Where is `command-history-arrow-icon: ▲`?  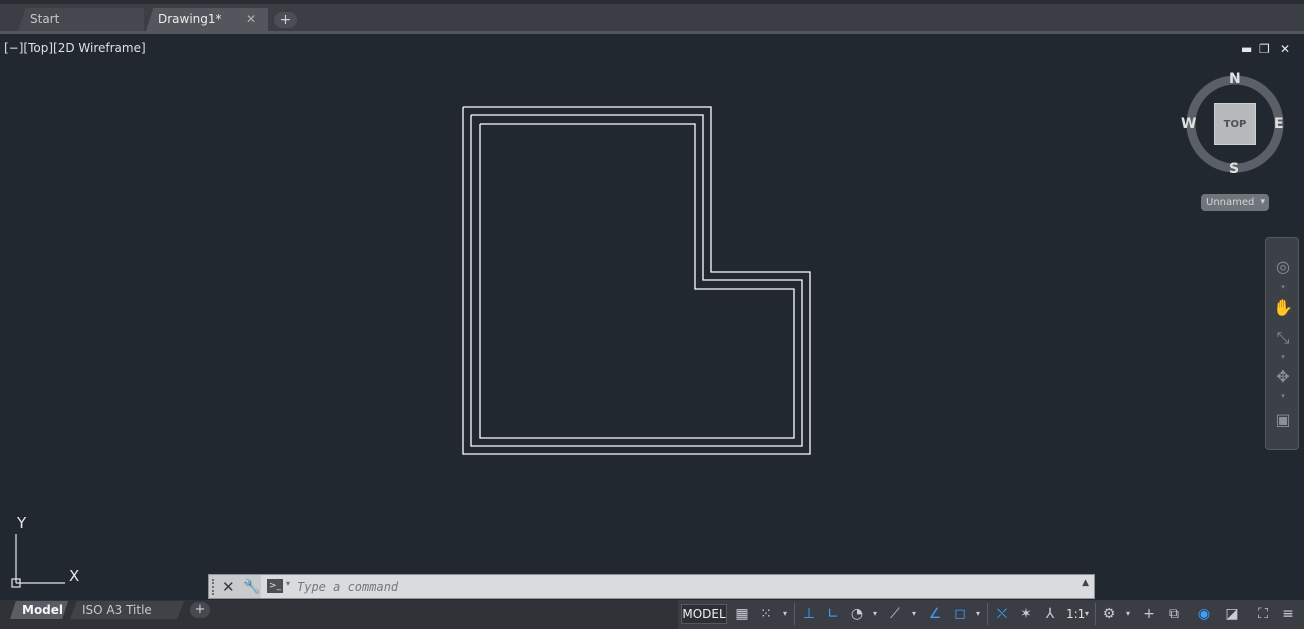
command-history-arrow-icon: ▲ is located at coordinates (1085, 583).